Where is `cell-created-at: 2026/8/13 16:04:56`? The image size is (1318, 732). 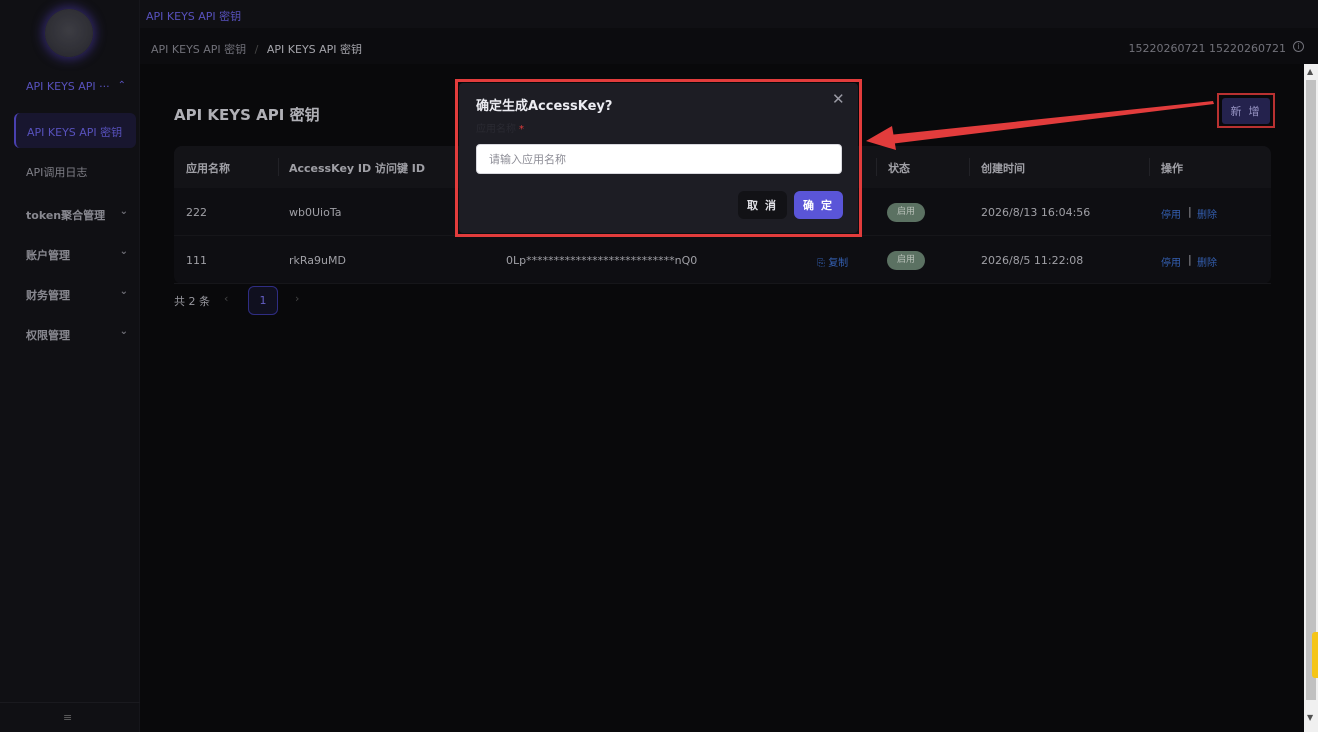
cell-created-at: 2026/8/13 16:04:56 is located at coordinates (1036, 212).